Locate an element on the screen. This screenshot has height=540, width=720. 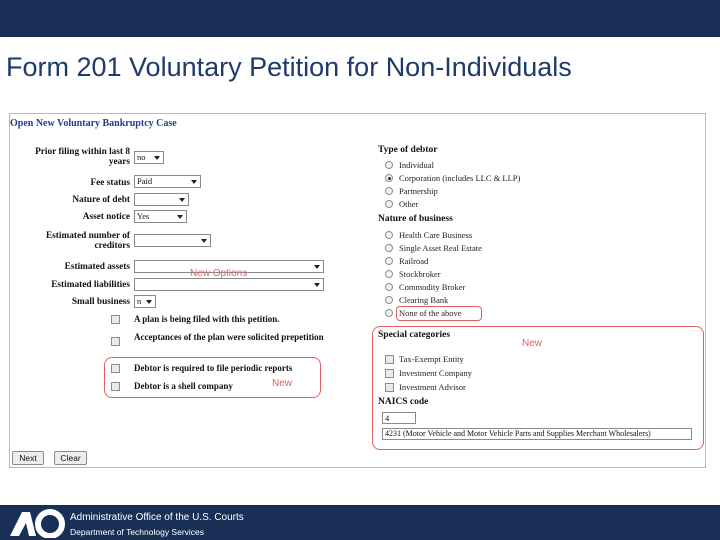
debtor-individual-radio is located at coordinates (389, 165).